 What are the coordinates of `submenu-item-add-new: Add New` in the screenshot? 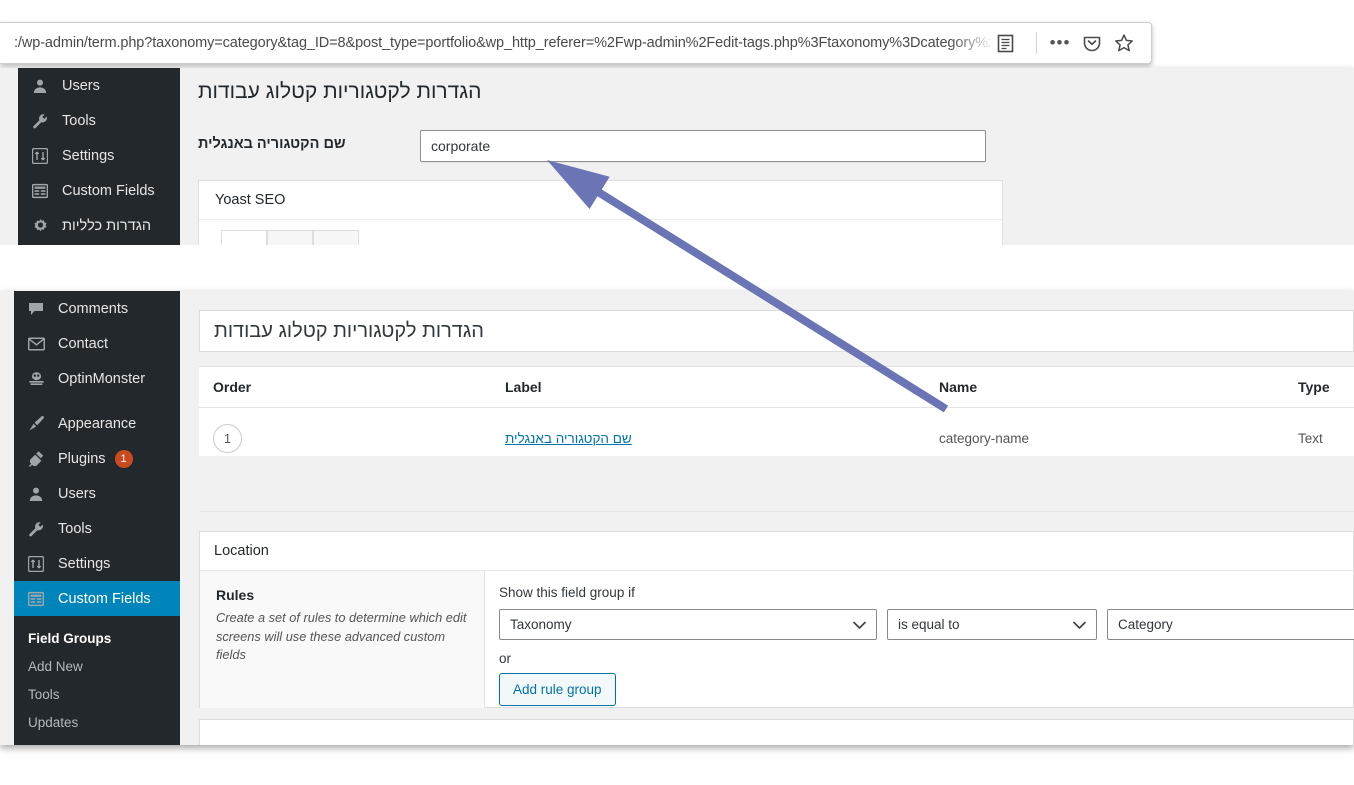 It's located at (97, 666).